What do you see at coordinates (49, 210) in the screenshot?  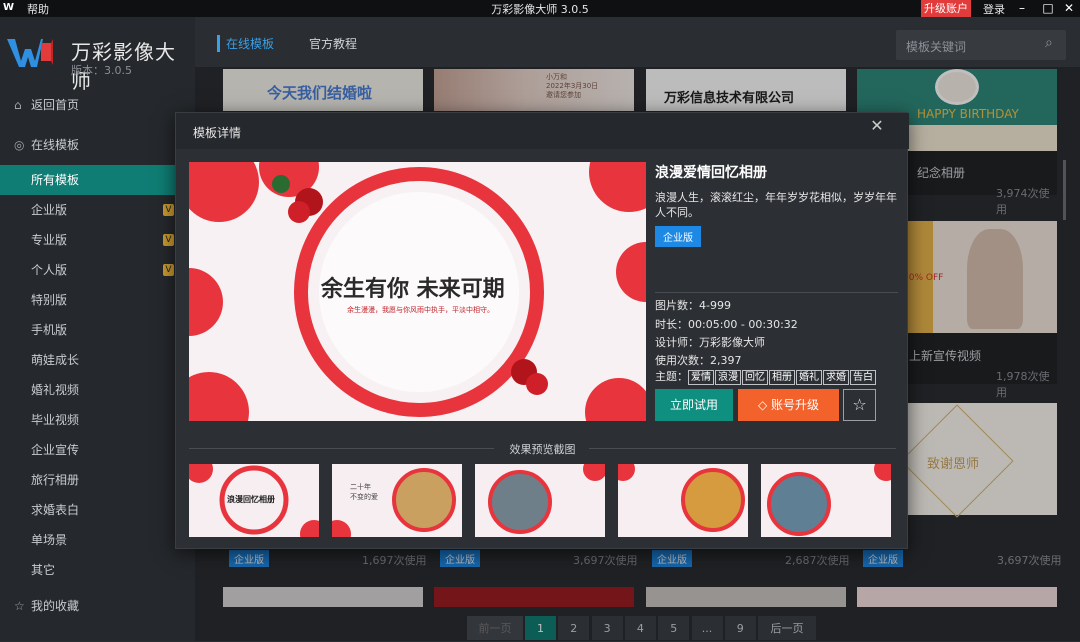 I see `sidebar-item-label: 企业版` at bounding box center [49, 210].